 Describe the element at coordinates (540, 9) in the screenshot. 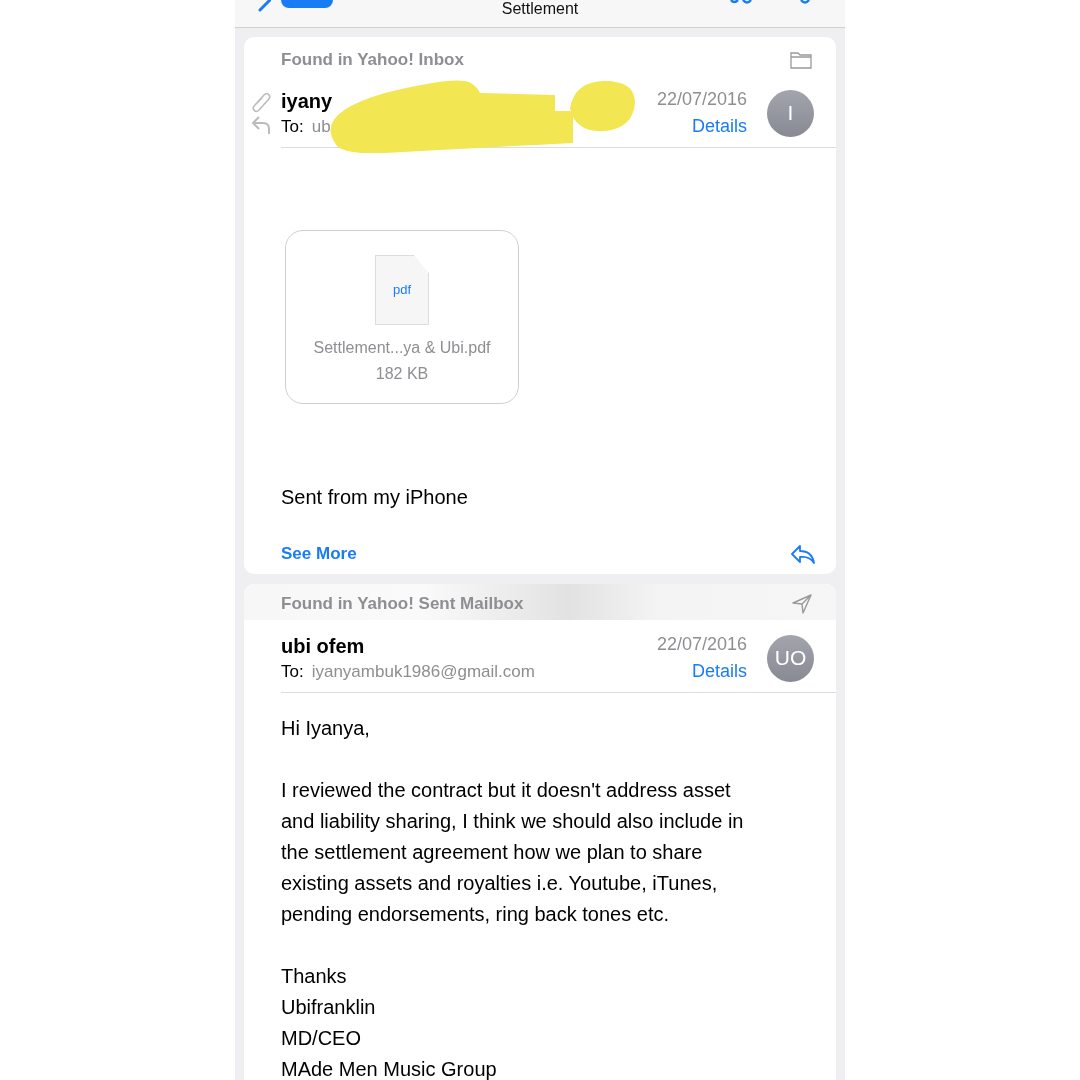

I see `window-title: Settlement` at that location.